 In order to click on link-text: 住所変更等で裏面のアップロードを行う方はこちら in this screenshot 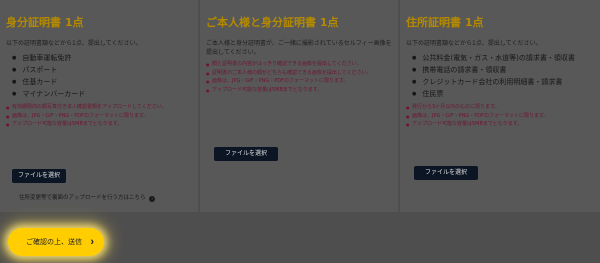, I will do `click(82, 198)`.